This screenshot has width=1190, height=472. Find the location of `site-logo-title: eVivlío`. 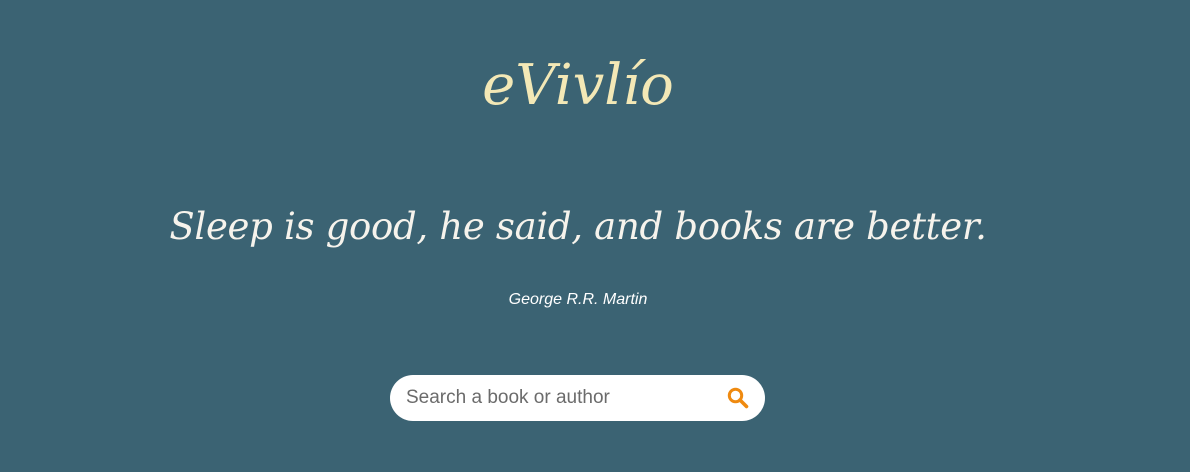

site-logo-title: eVivlío is located at coordinates (578, 85).